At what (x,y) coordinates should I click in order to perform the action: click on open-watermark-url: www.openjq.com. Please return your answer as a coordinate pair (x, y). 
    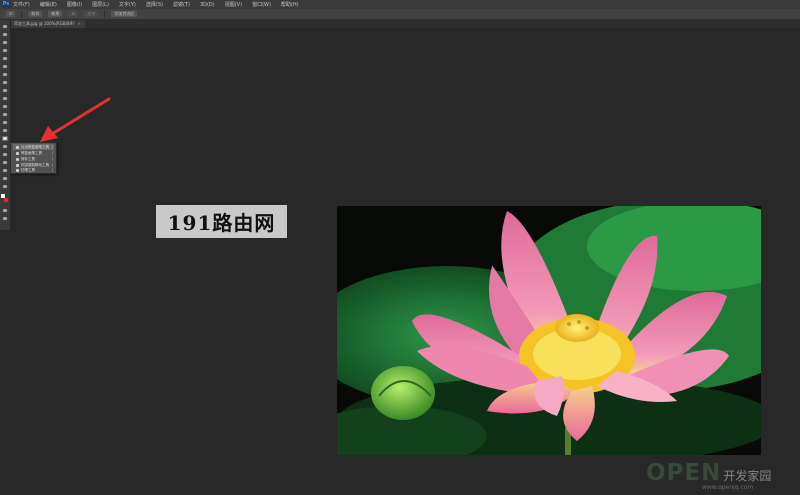
    Looking at the image, I should click on (728, 487).